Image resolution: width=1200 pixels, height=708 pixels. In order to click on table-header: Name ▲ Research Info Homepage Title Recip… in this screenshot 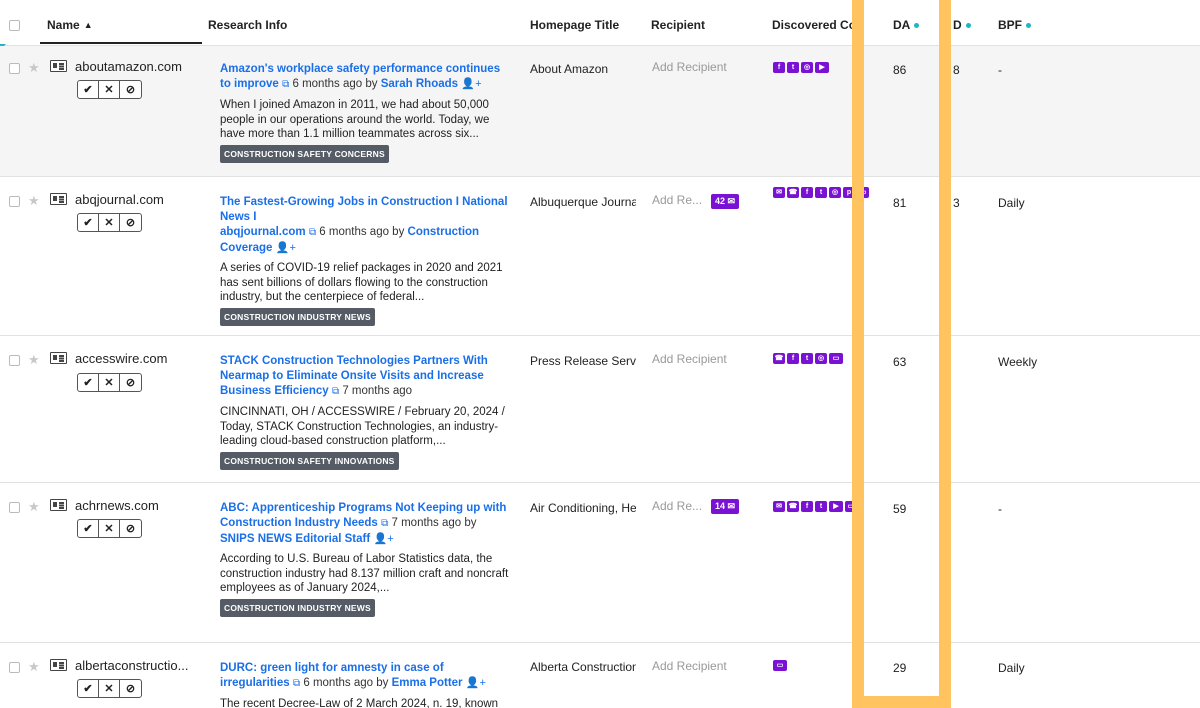, I will do `click(600, 23)`.